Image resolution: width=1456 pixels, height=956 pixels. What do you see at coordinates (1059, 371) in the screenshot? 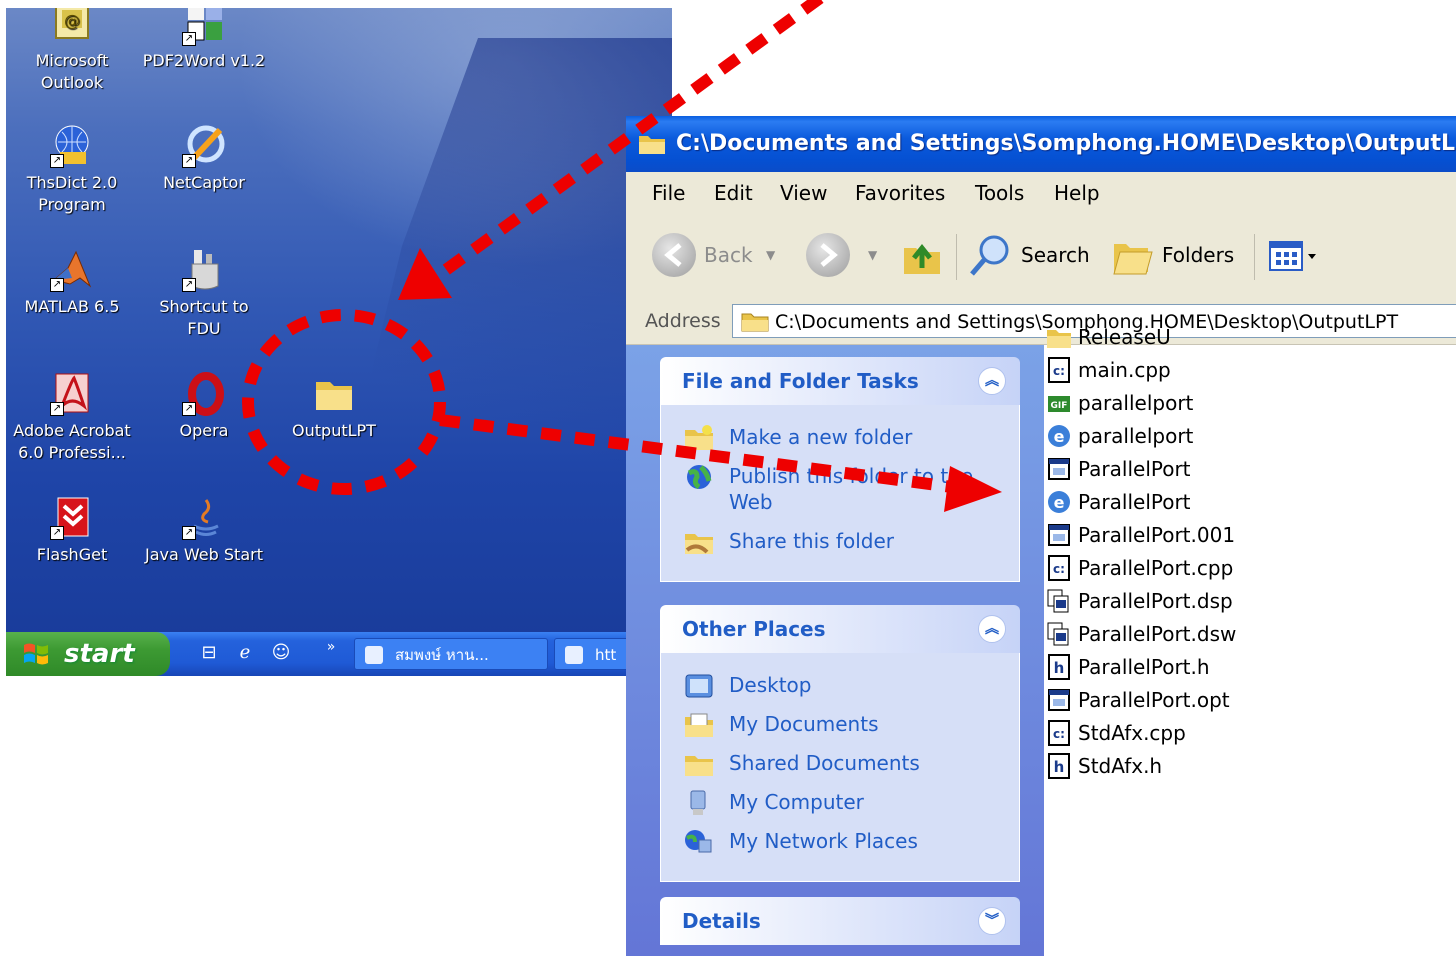
I see `svg-text: c:` at bounding box center [1059, 371].